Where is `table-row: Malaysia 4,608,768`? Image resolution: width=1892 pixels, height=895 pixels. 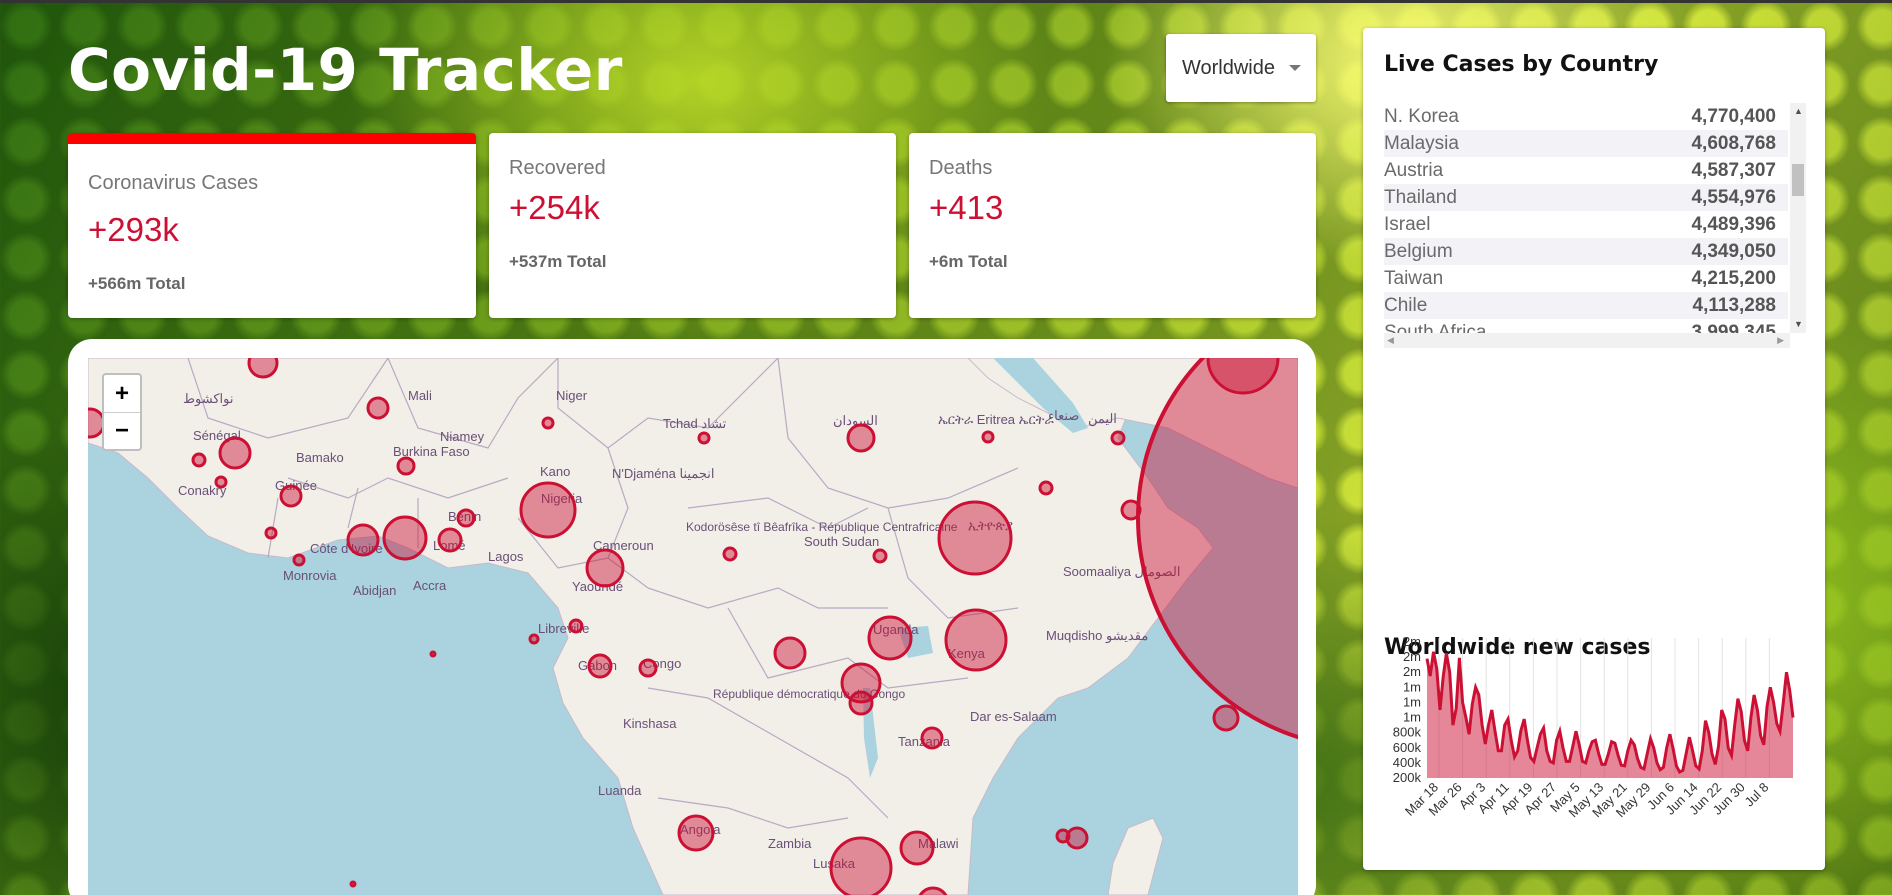 table-row: Malaysia 4,608,768 is located at coordinates (1586, 143).